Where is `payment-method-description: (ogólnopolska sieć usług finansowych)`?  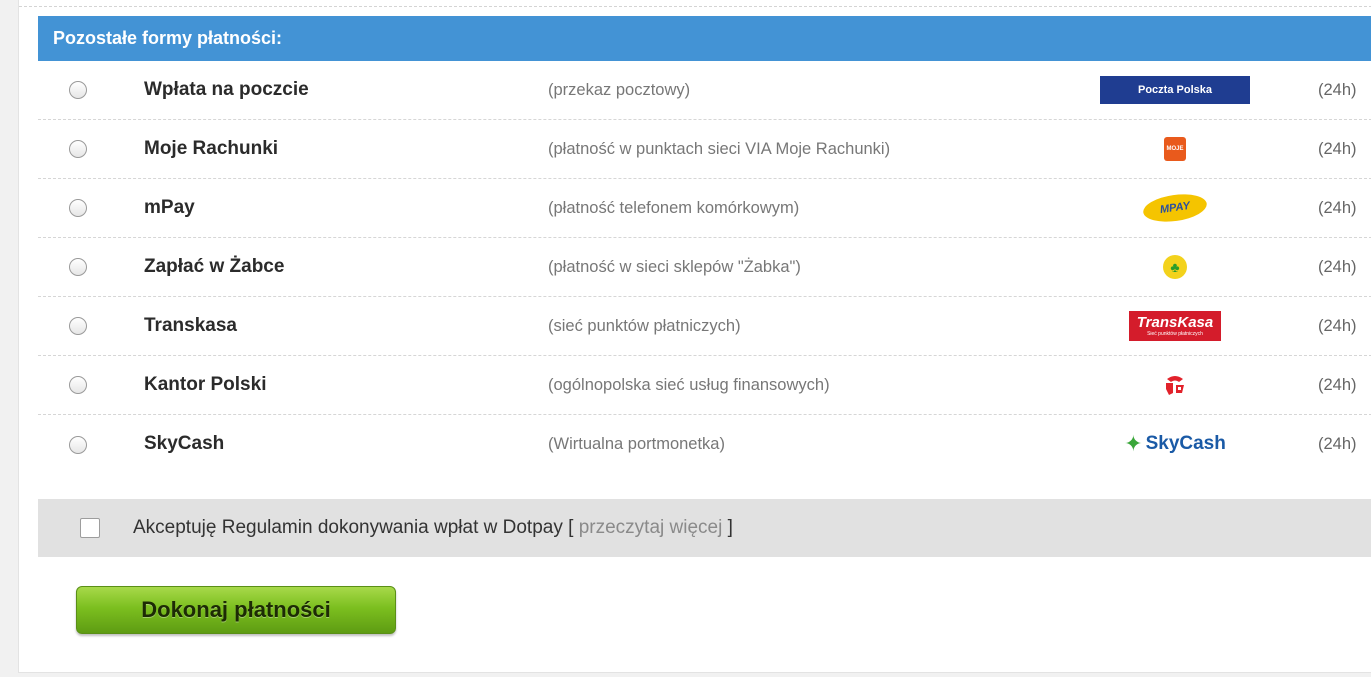
payment-method-description: (ogólnopolska sieć usług finansowych) is located at coordinates (689, 385).